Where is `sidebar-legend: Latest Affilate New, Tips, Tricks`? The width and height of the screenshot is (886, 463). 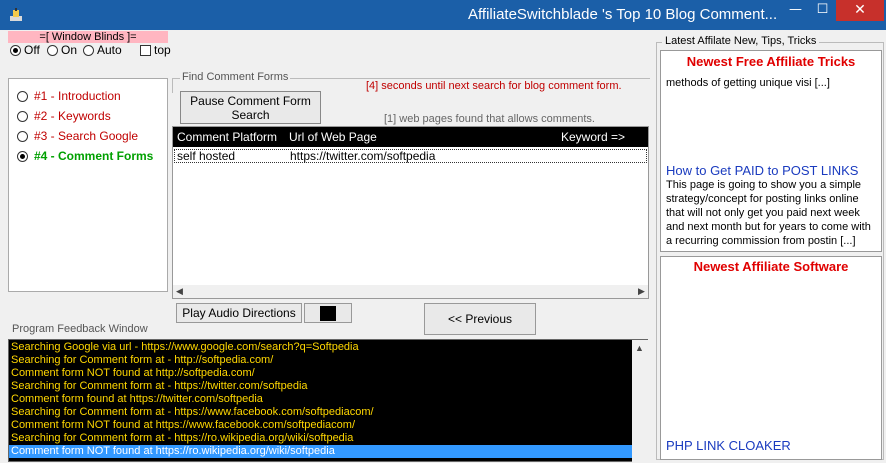
sidebar-legend: Latest Affilate New, Tips, Tricks is located at coordinates (741, 41).